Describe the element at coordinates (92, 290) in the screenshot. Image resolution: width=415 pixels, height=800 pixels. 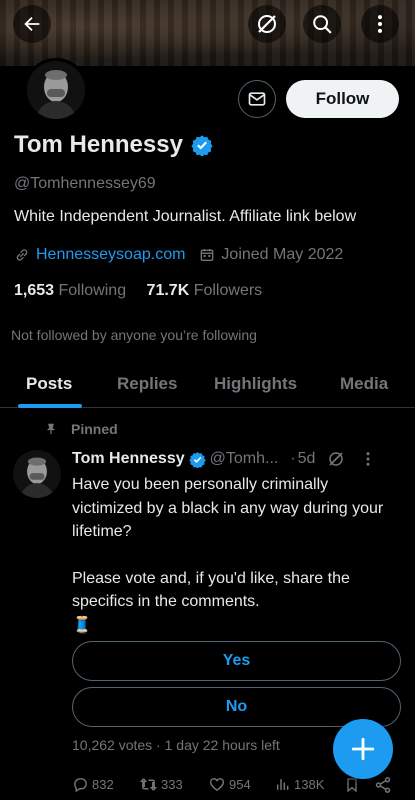
I see `following-label: Following` at that location.